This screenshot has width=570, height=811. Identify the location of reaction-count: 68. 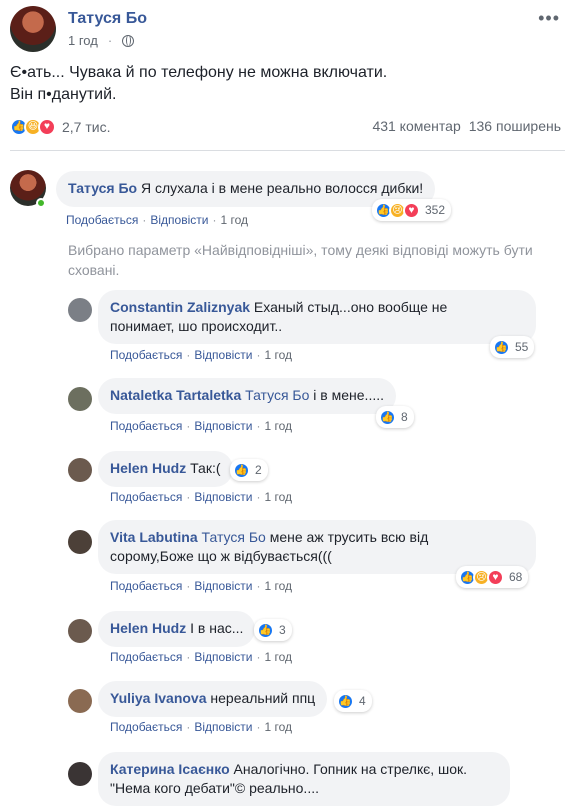
(516, 577).